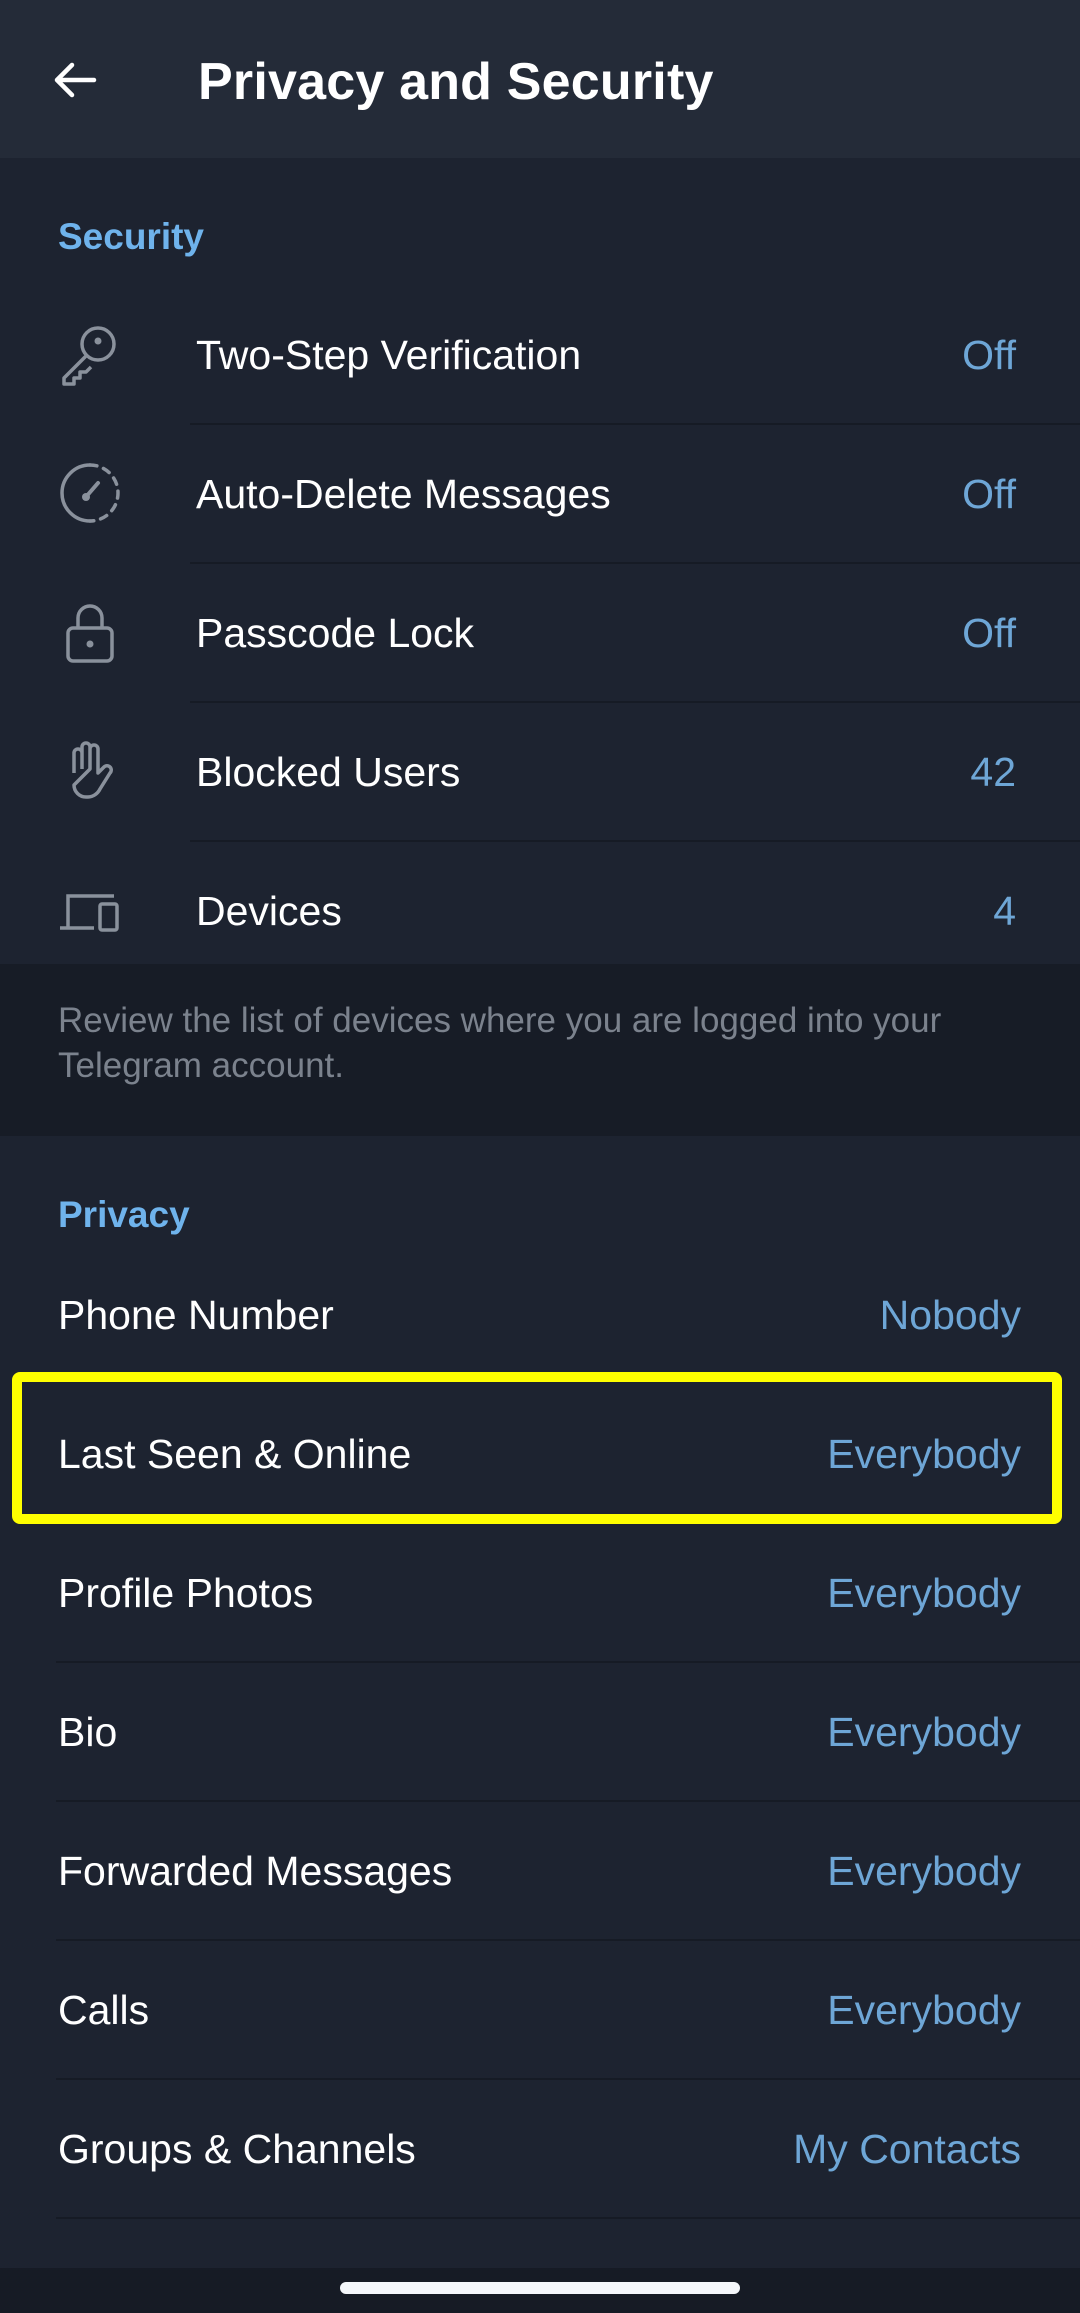 The image size is (1080, 2313). Describe the element at coordinates (335, 633) in the screenshot. I see `row-label: Passcode Lock` at that location.